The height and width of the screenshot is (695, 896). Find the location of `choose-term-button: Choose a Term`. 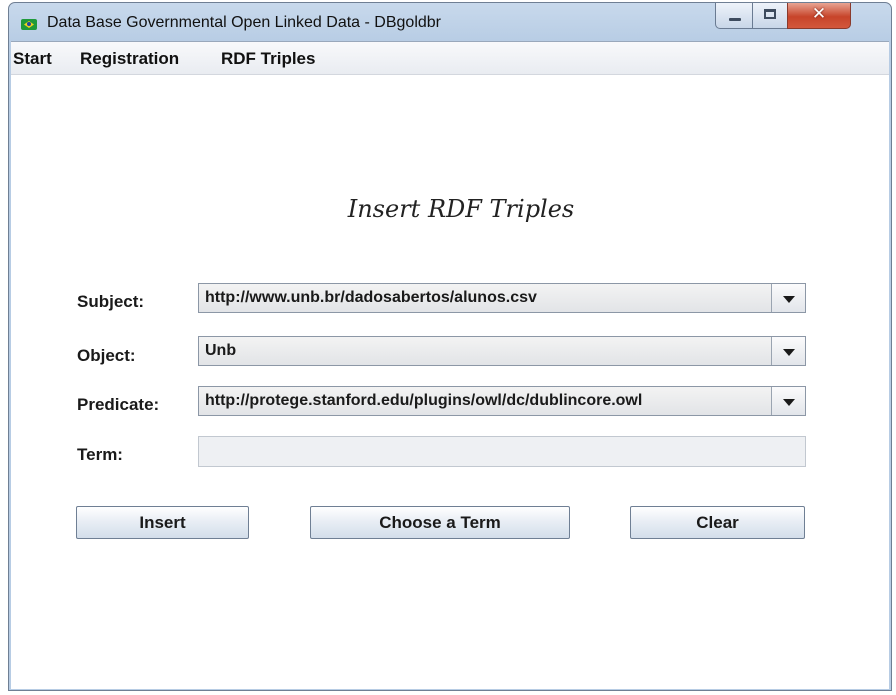

choose-term-button: Choose a Term is located at coordinates (440, 522).